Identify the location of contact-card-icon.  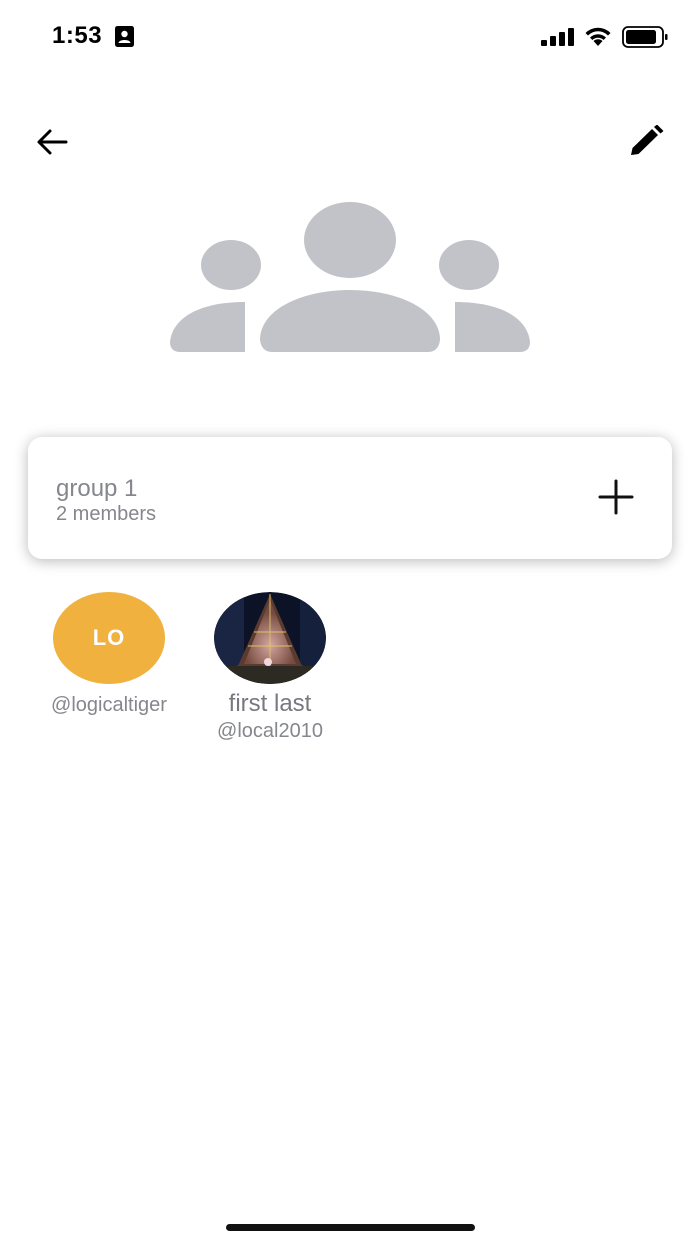
(124, 36).